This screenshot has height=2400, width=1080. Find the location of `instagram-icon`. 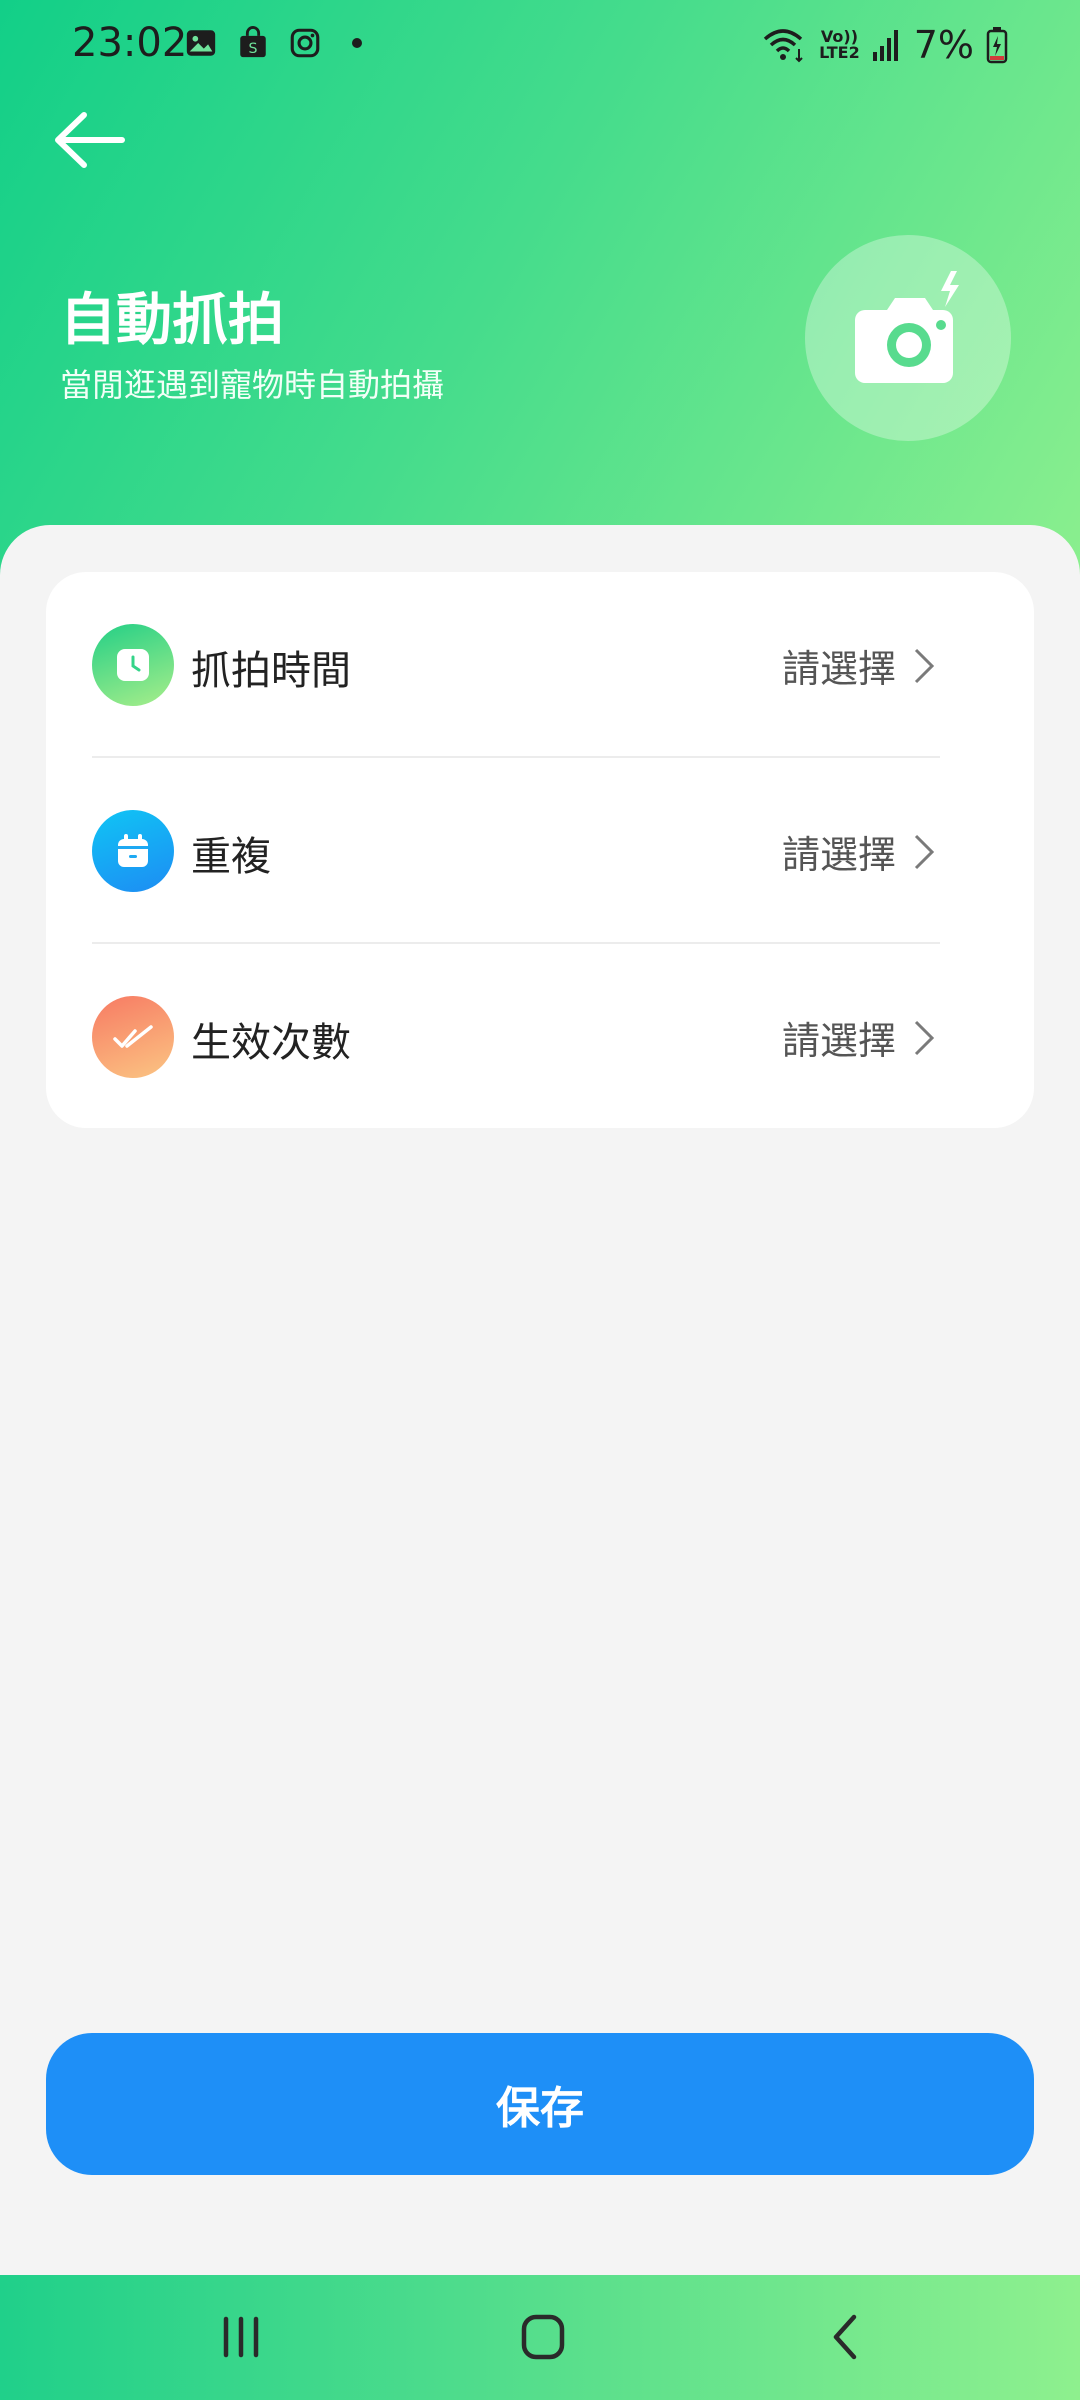

instagram-icon is located at coordinates (305, 43).